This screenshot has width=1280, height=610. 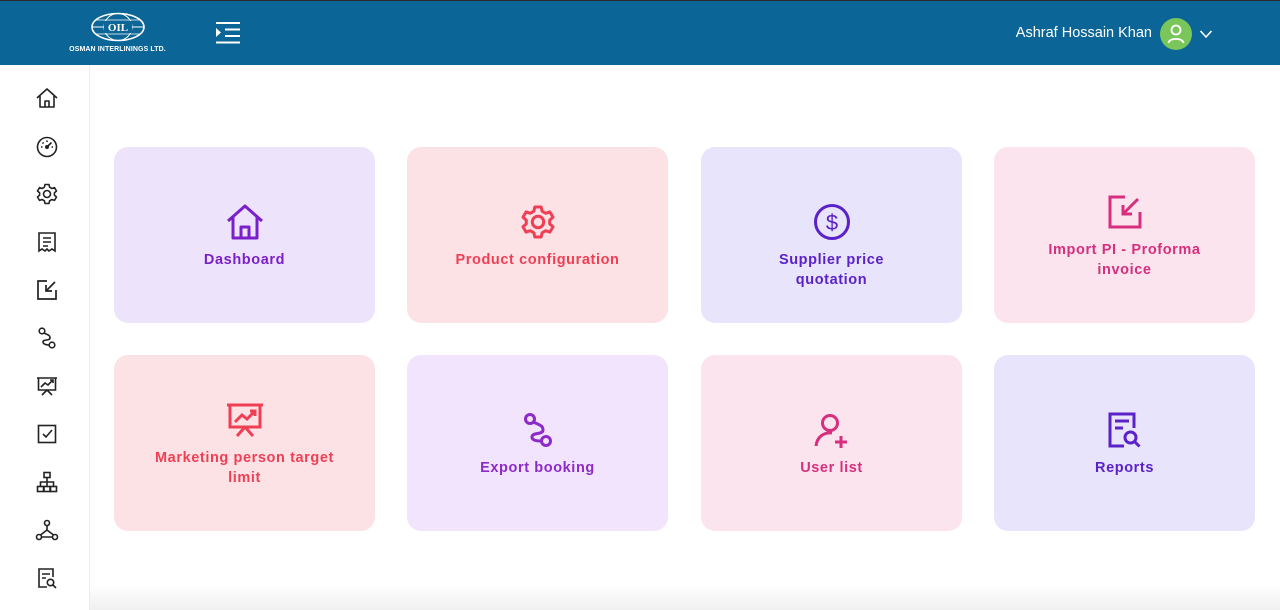 I want to click on dollar-circle-icon: $, so click(x=831, y=222).